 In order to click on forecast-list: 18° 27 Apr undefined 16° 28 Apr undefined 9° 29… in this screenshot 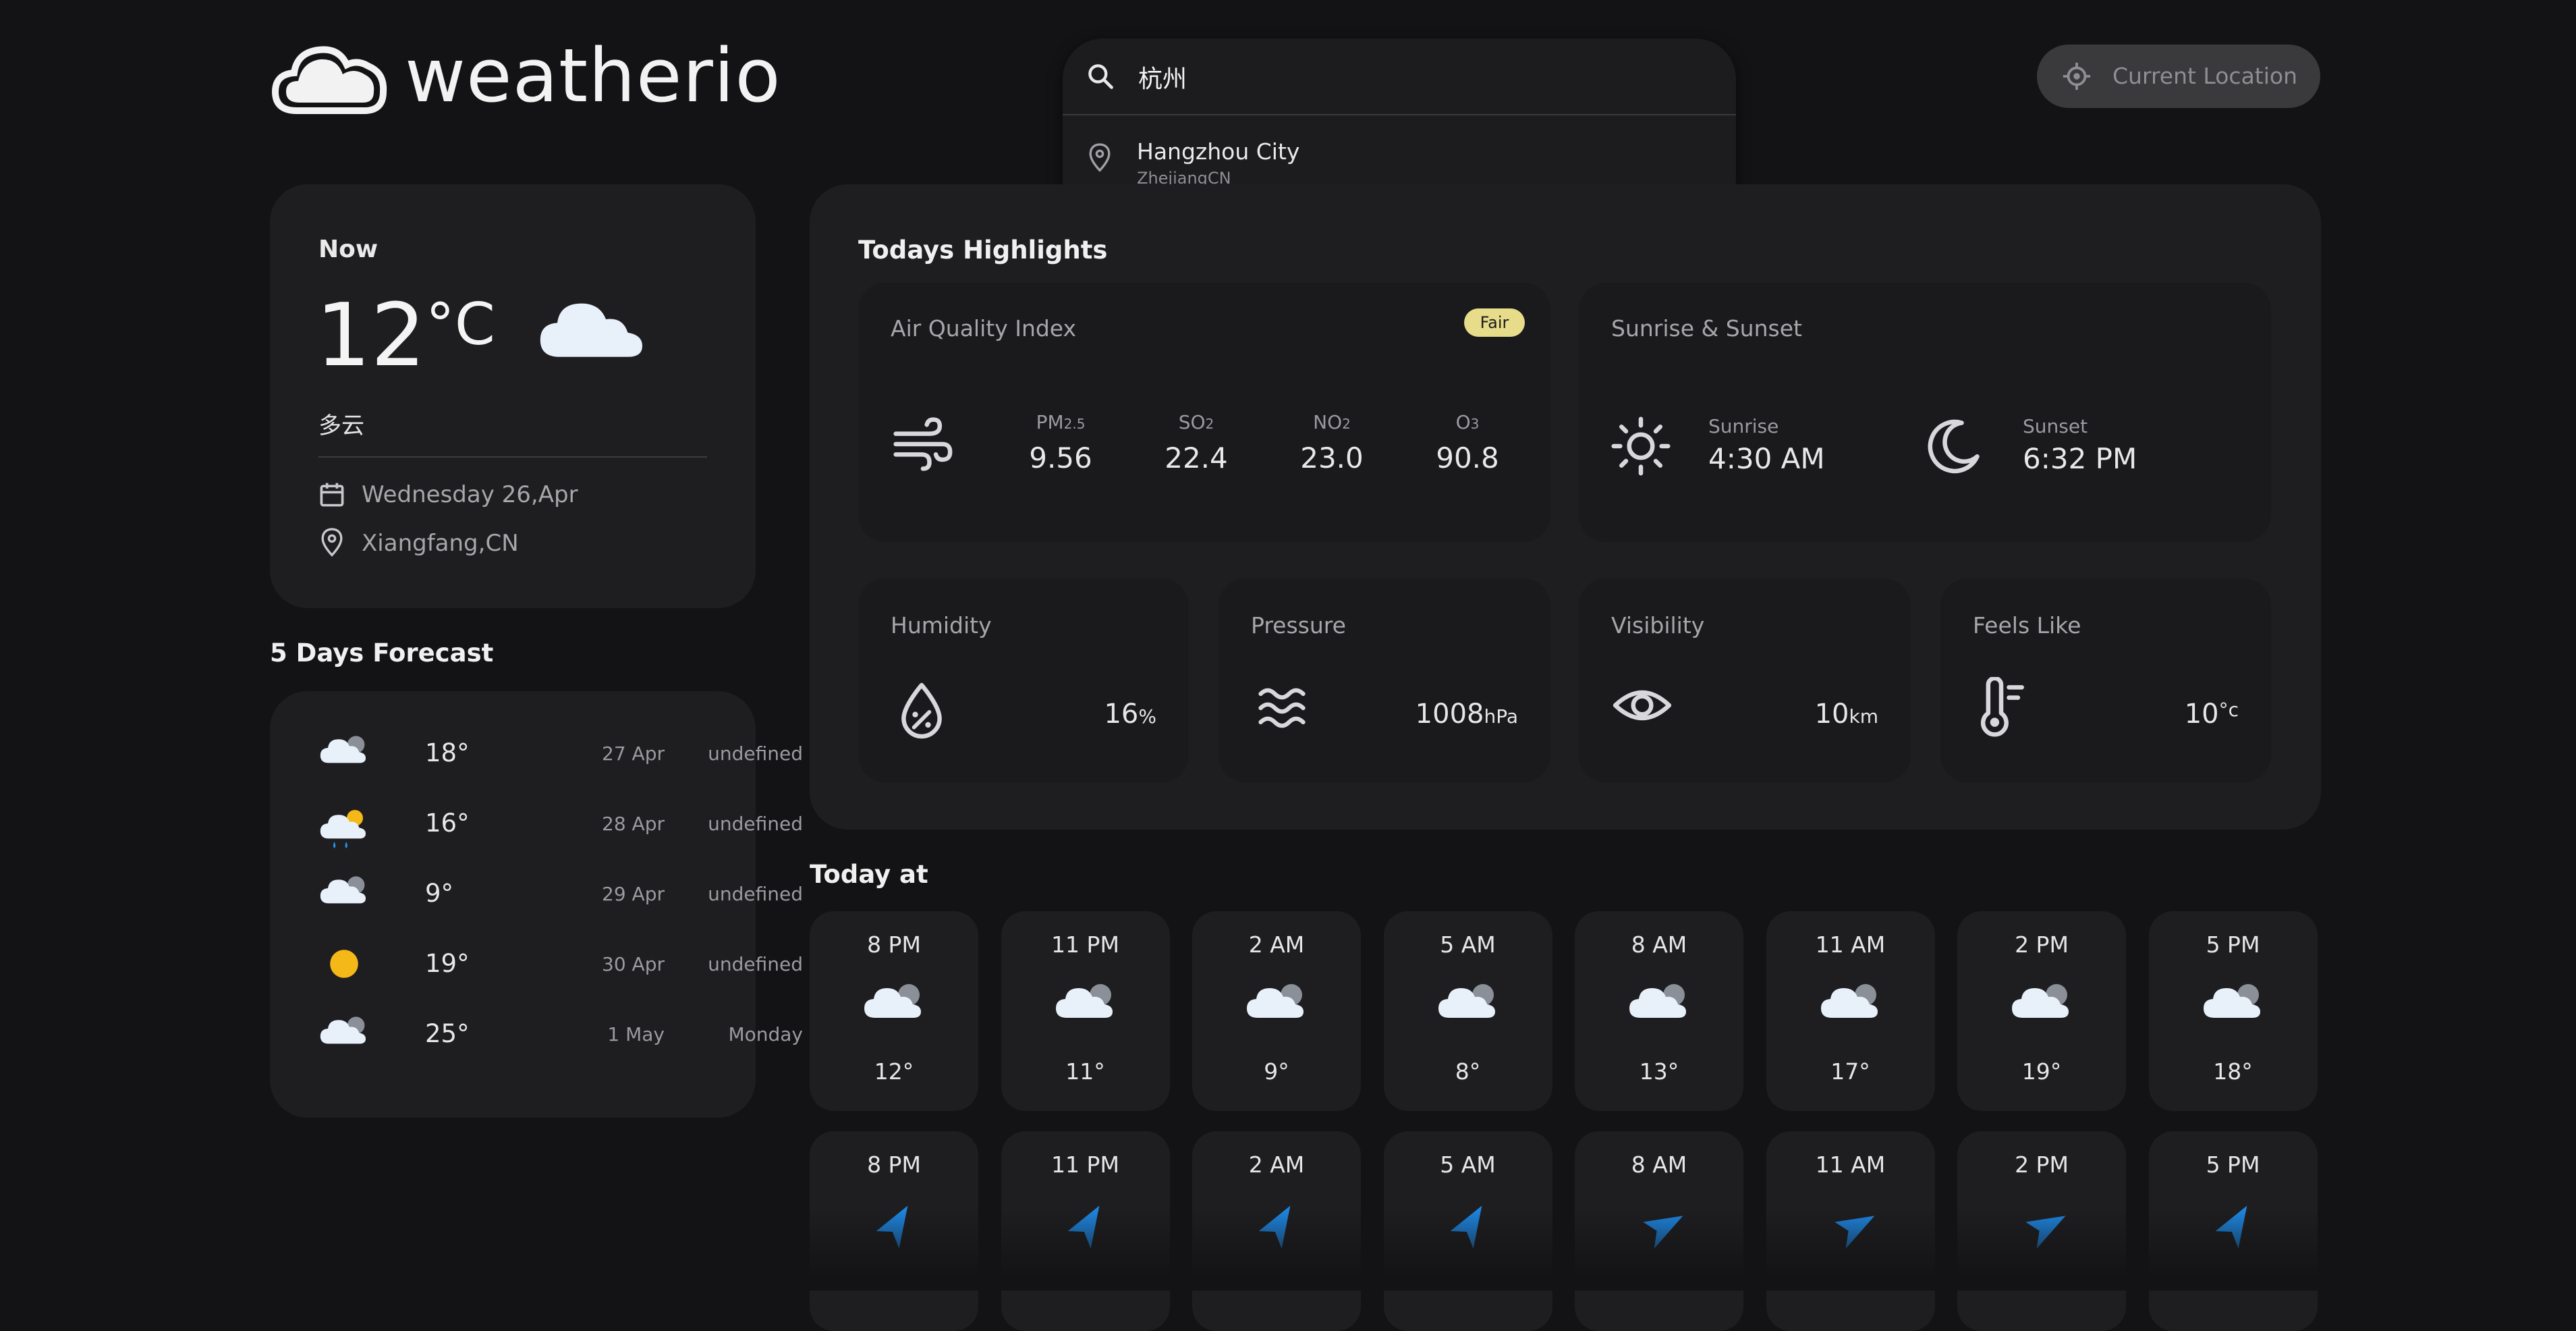, I will do `click(560, 908)`.